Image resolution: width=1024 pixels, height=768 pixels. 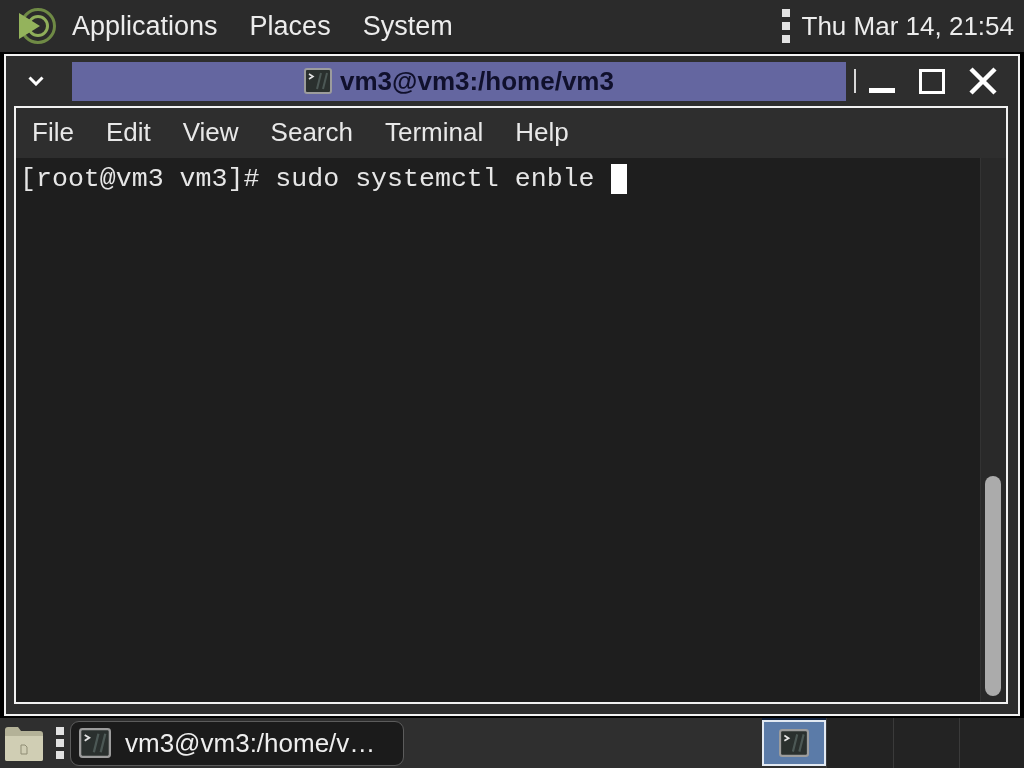 I want to click on scrollbar, so click(x=993, y=430).